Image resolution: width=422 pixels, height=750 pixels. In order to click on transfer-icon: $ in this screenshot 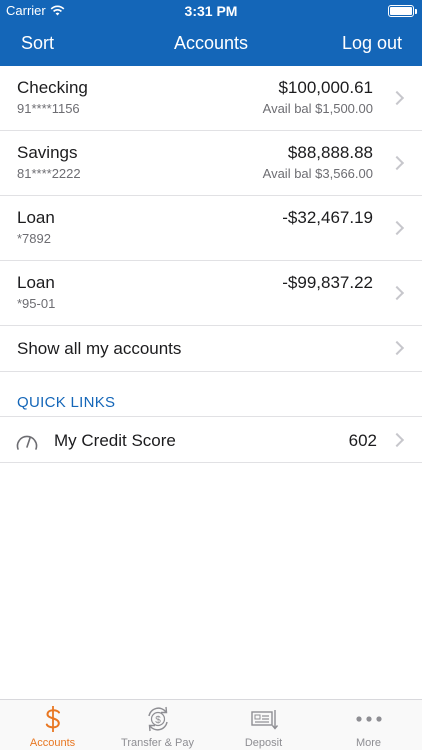, I will do `click(157, 719)`.